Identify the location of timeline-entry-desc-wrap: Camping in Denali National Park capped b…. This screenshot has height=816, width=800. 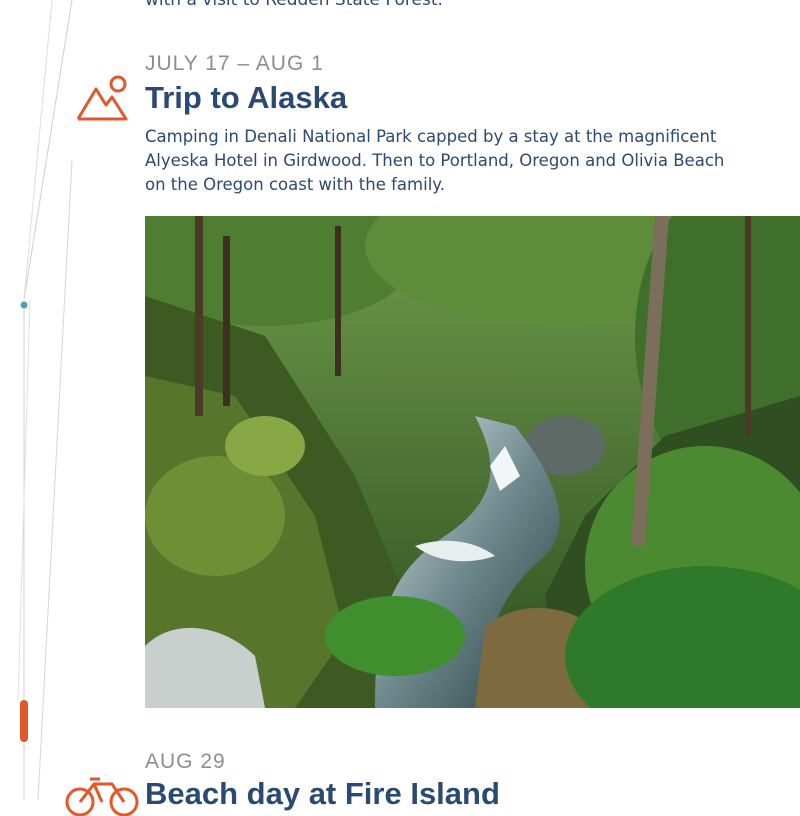
(445, 161).